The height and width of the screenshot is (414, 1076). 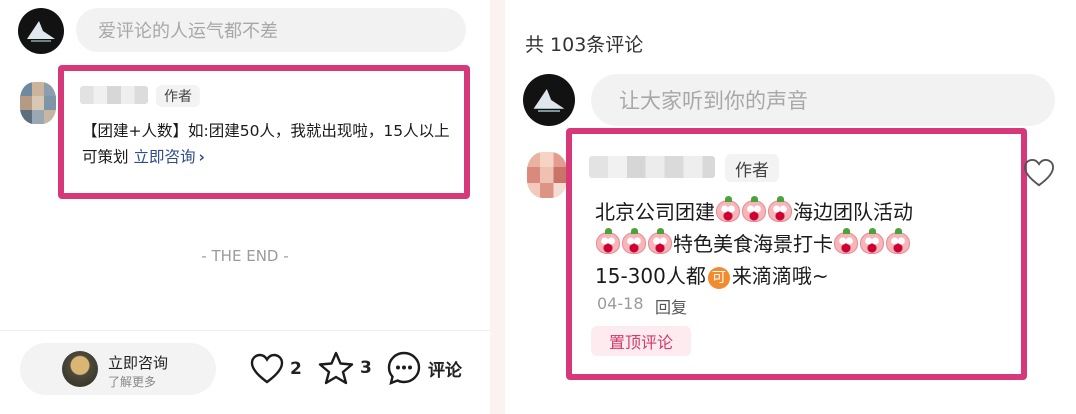 I want to click on star-icon, so click(x=336, y=368).